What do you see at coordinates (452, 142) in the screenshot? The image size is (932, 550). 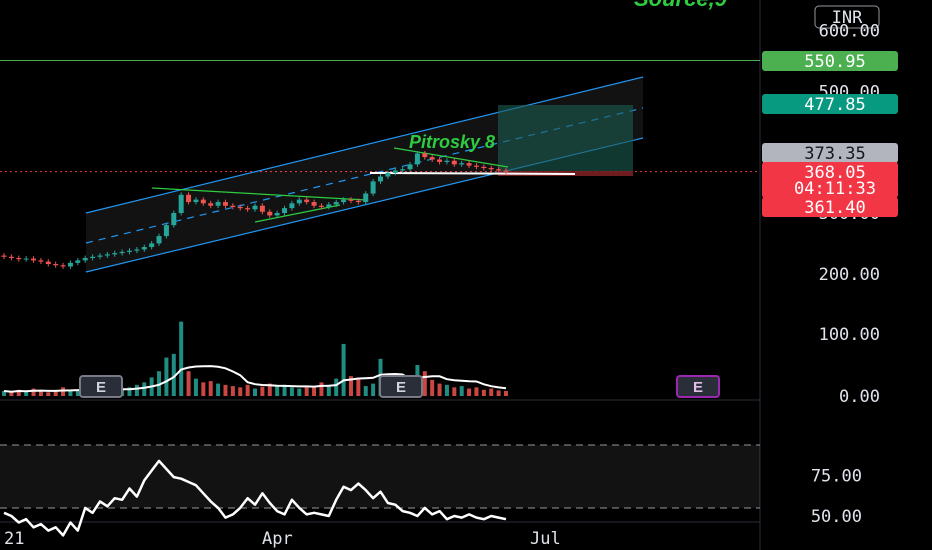 I see `pattern-label: Pitrosky 8` at bounding box center [452, 142].